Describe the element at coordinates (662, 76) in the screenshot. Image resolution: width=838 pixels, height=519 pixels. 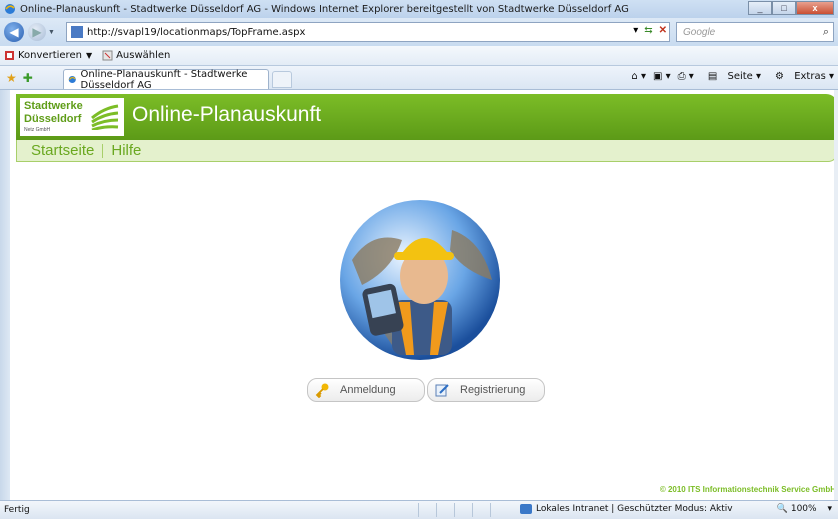
I see `feeds-icon: ▣ ▾` at that location.